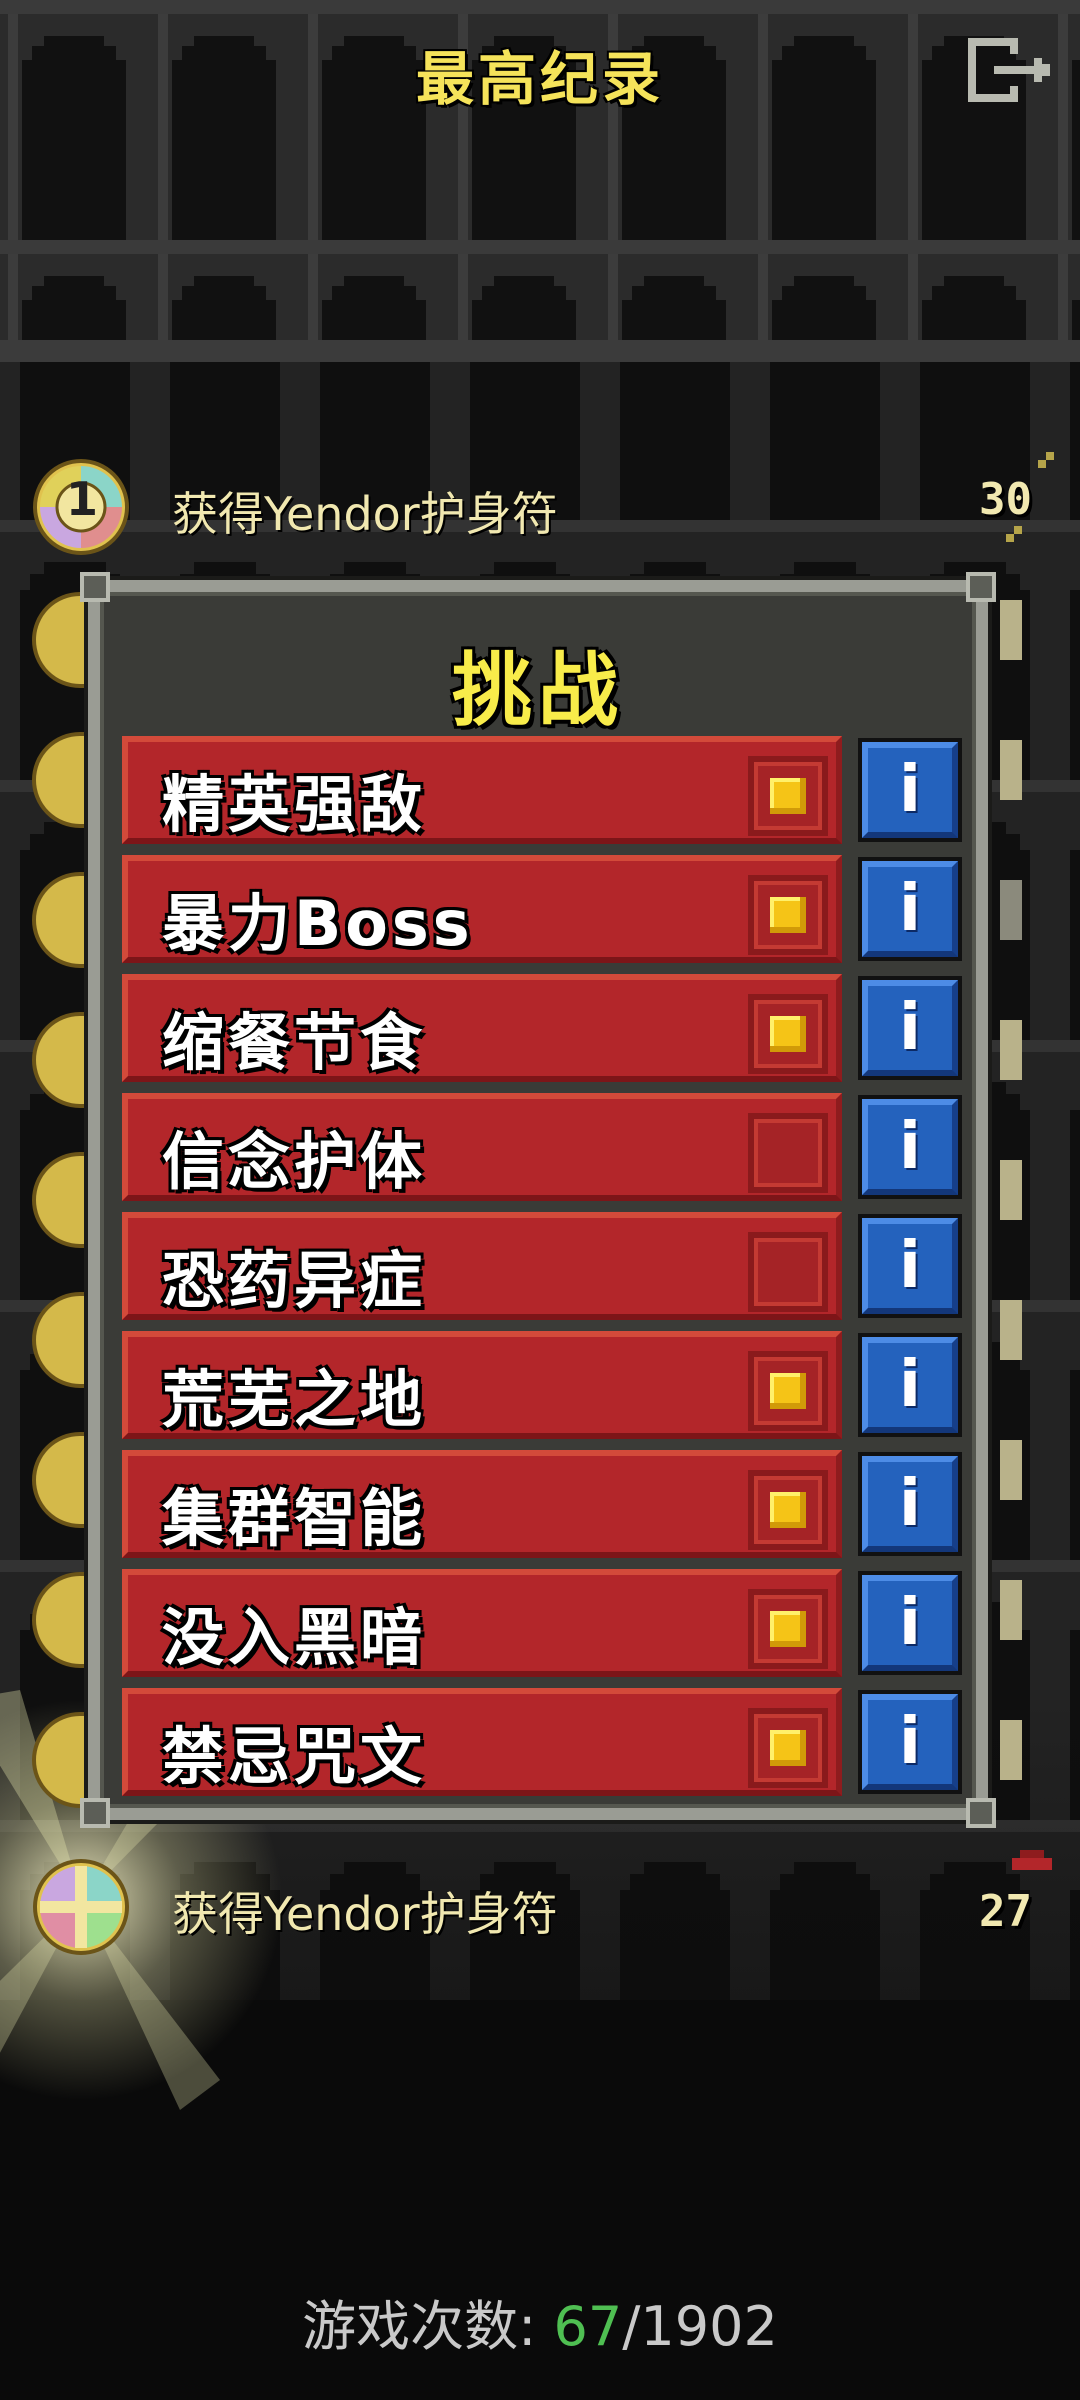 Image resolution: width=1080 pixels, height=2400 pixels. Describe the element at coordinates (482, 1385) in the screenshot. I see `challenge-toggle-button: 荒芜之地` at that location.